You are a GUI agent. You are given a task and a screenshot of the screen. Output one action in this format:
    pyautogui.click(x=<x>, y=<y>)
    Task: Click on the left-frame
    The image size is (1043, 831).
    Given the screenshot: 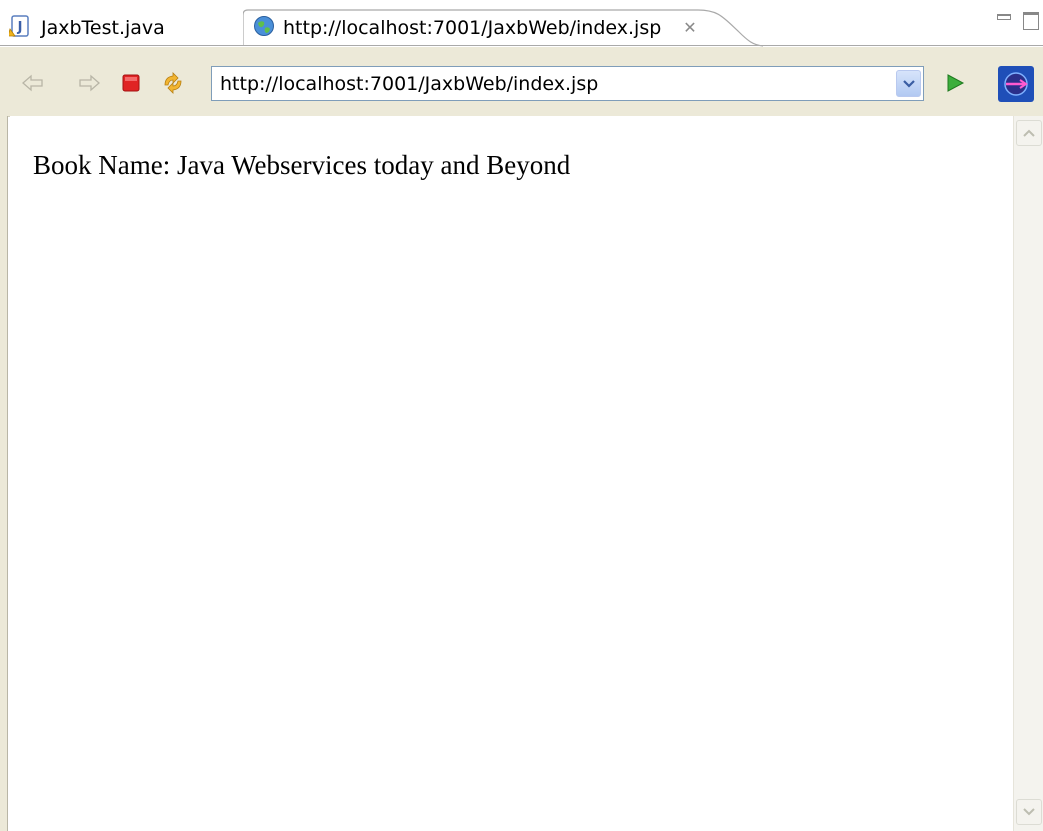 What is the action you would take?
    pyautogui.click(x=4, y=473)
    